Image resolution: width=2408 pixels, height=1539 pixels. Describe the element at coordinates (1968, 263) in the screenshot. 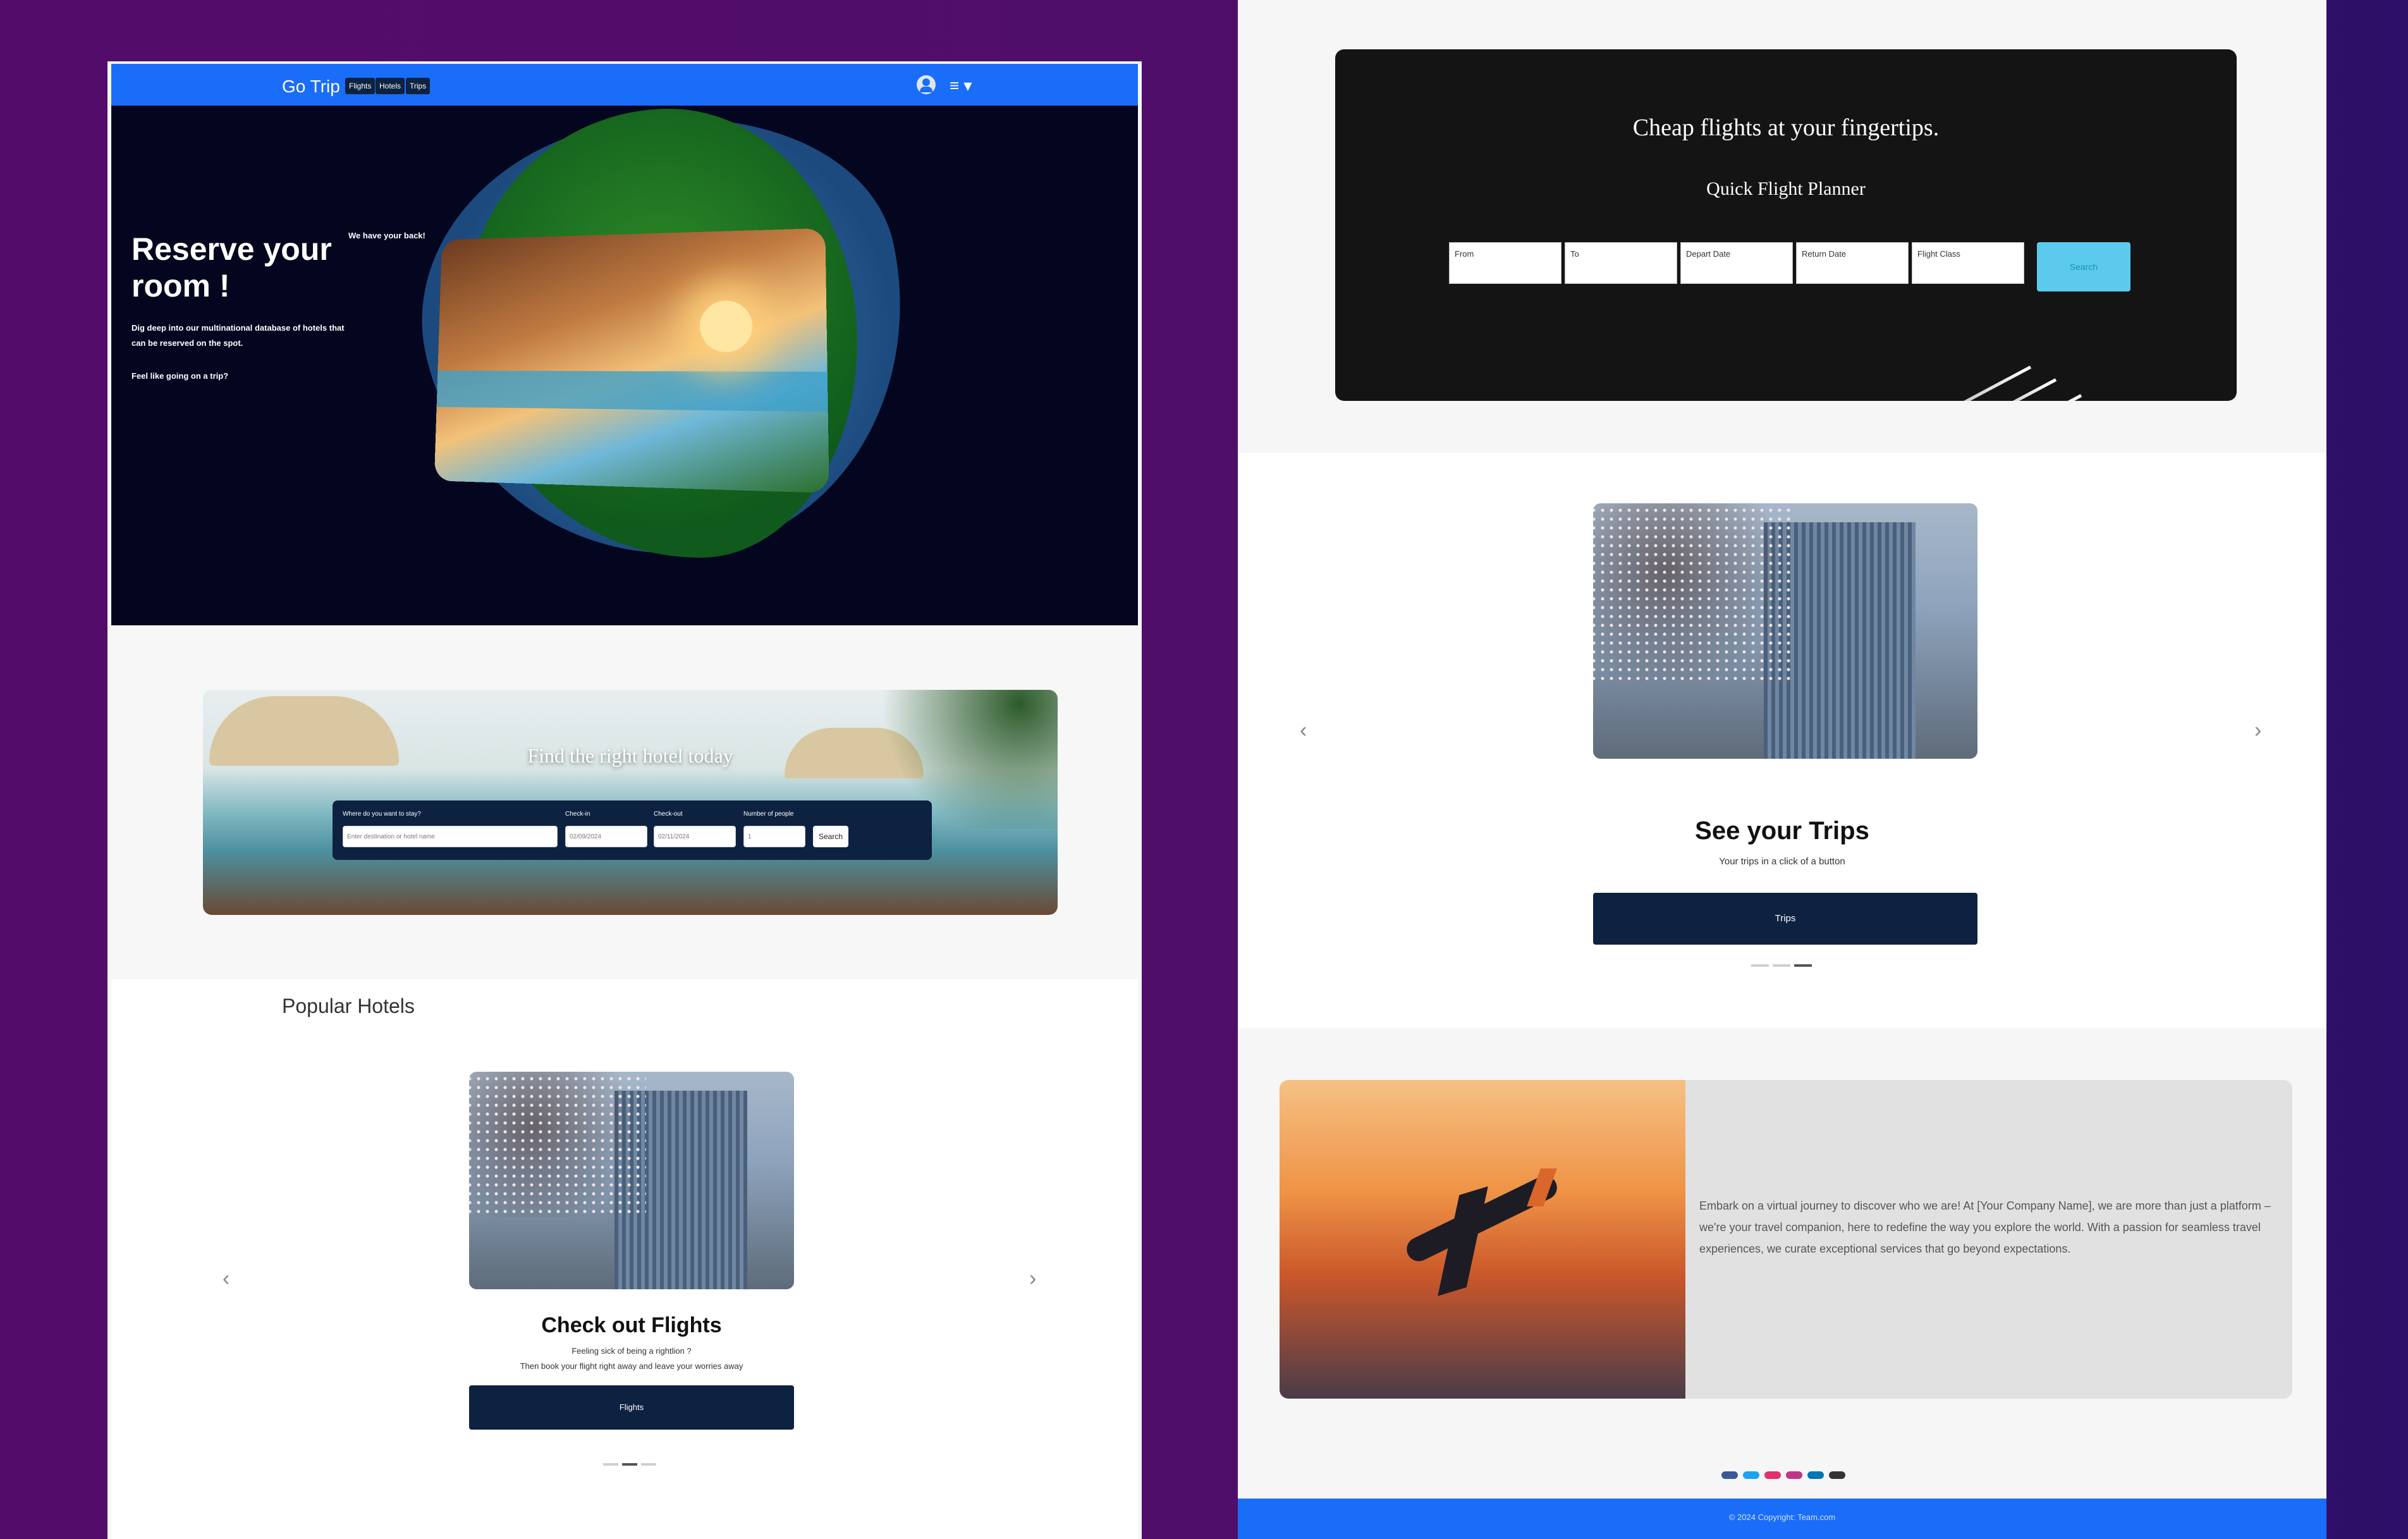

I see `flight-class-input: Flight Class` at that location.